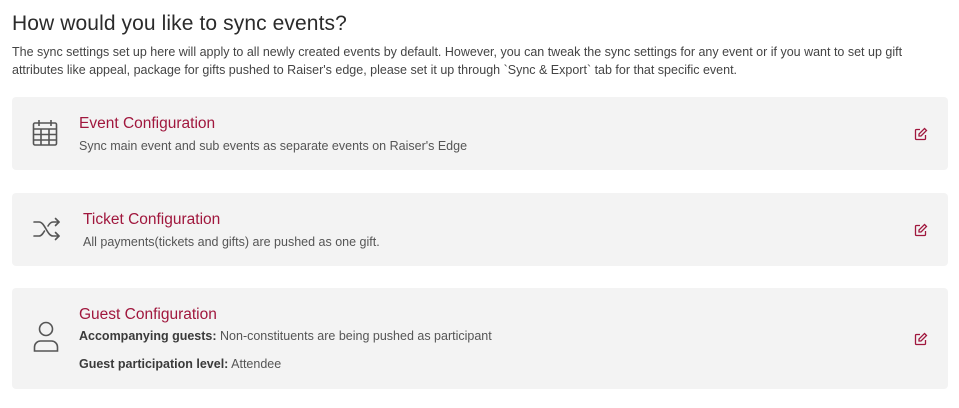  I want to click on page-title: How would you like to sync events?, so click(179, 23).